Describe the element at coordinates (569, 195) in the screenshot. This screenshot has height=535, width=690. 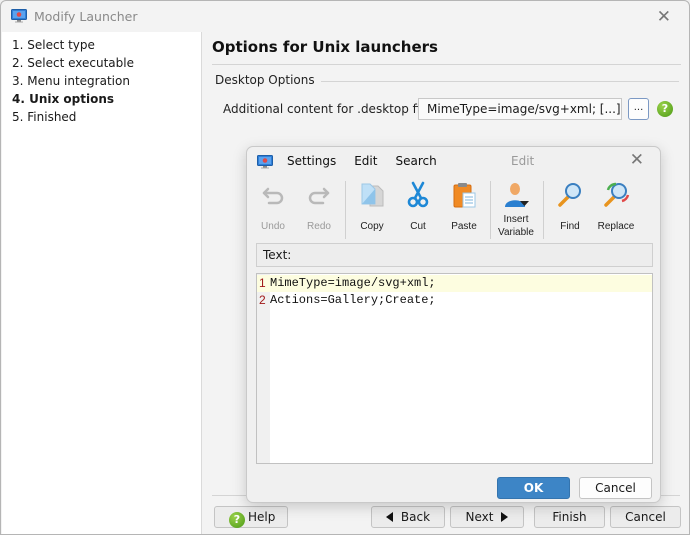
I see `find-icon` at that location.